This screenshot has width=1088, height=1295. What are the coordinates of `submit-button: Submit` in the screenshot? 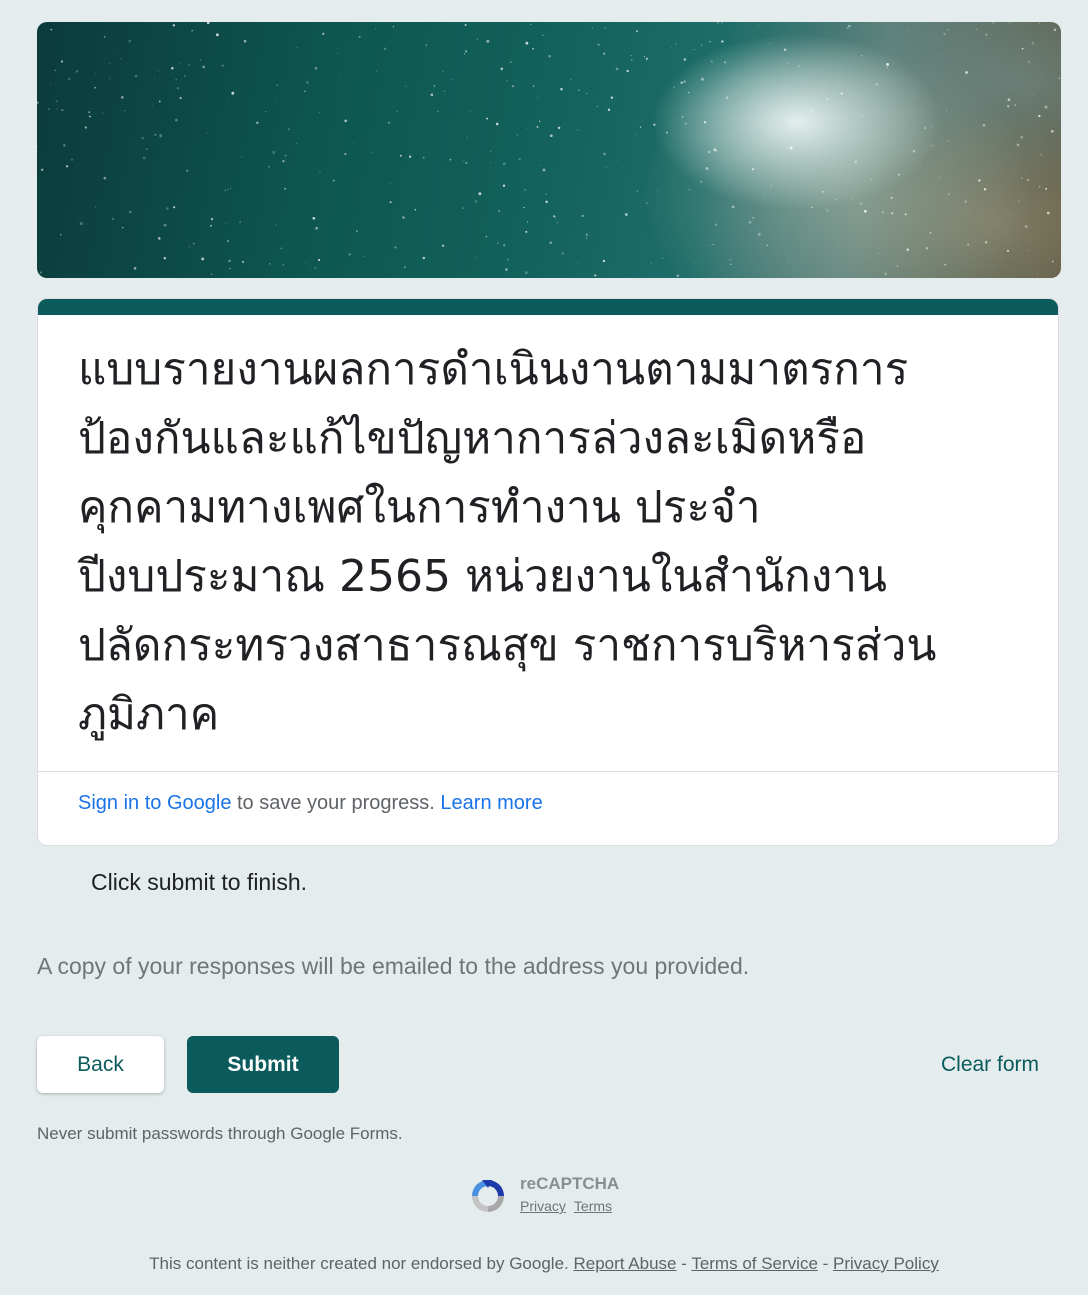 It's located at (263, 1064).